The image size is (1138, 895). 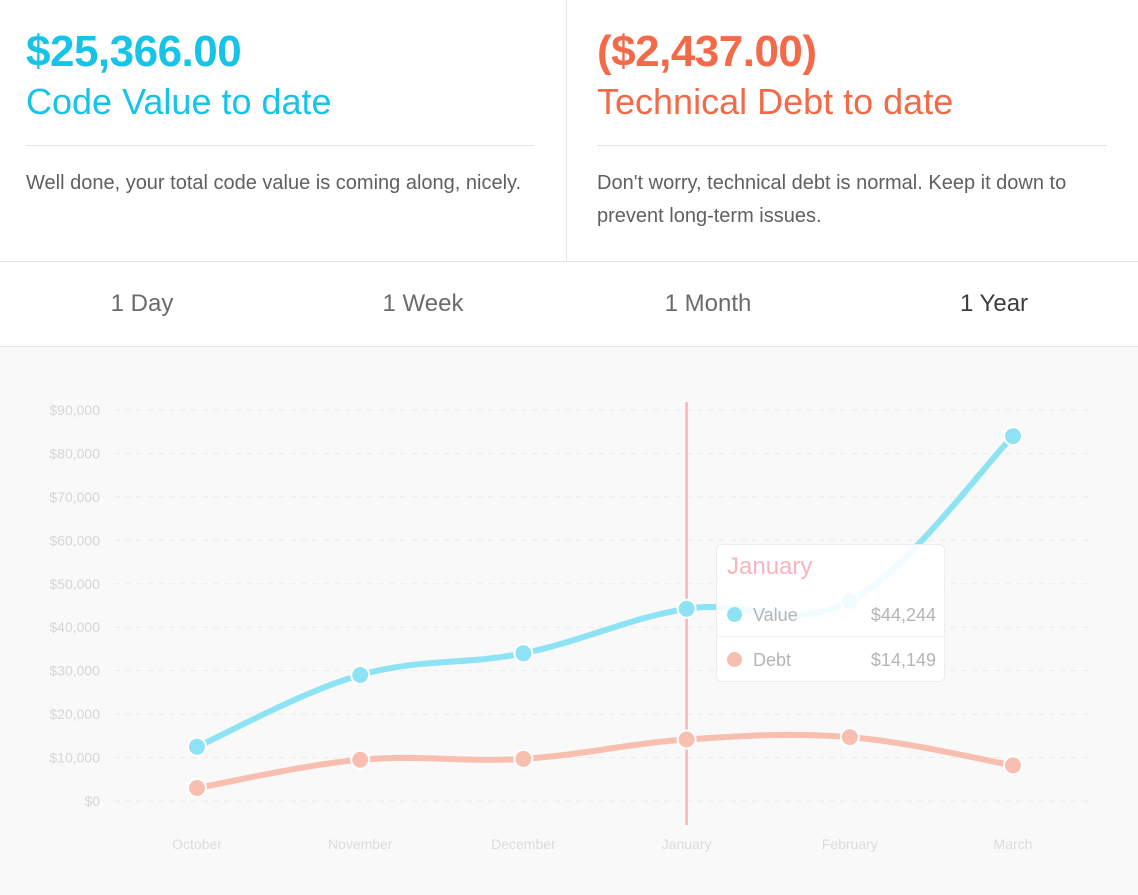 What do you see at coordinates (179, 101) in the screenshot?
I see `code-value-caption: Code Value to date` at bounding box center [179, 101].